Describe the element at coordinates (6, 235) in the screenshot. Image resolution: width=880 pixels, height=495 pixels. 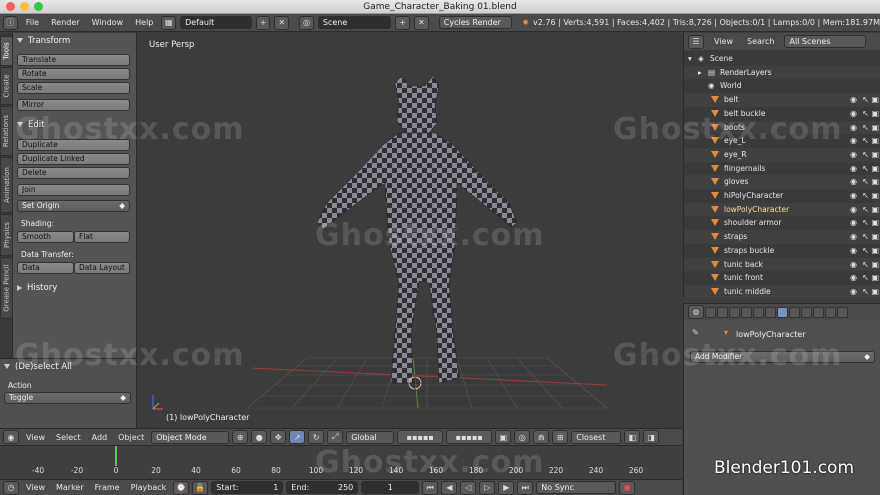
I see `tab-physics: Physics` at that location.